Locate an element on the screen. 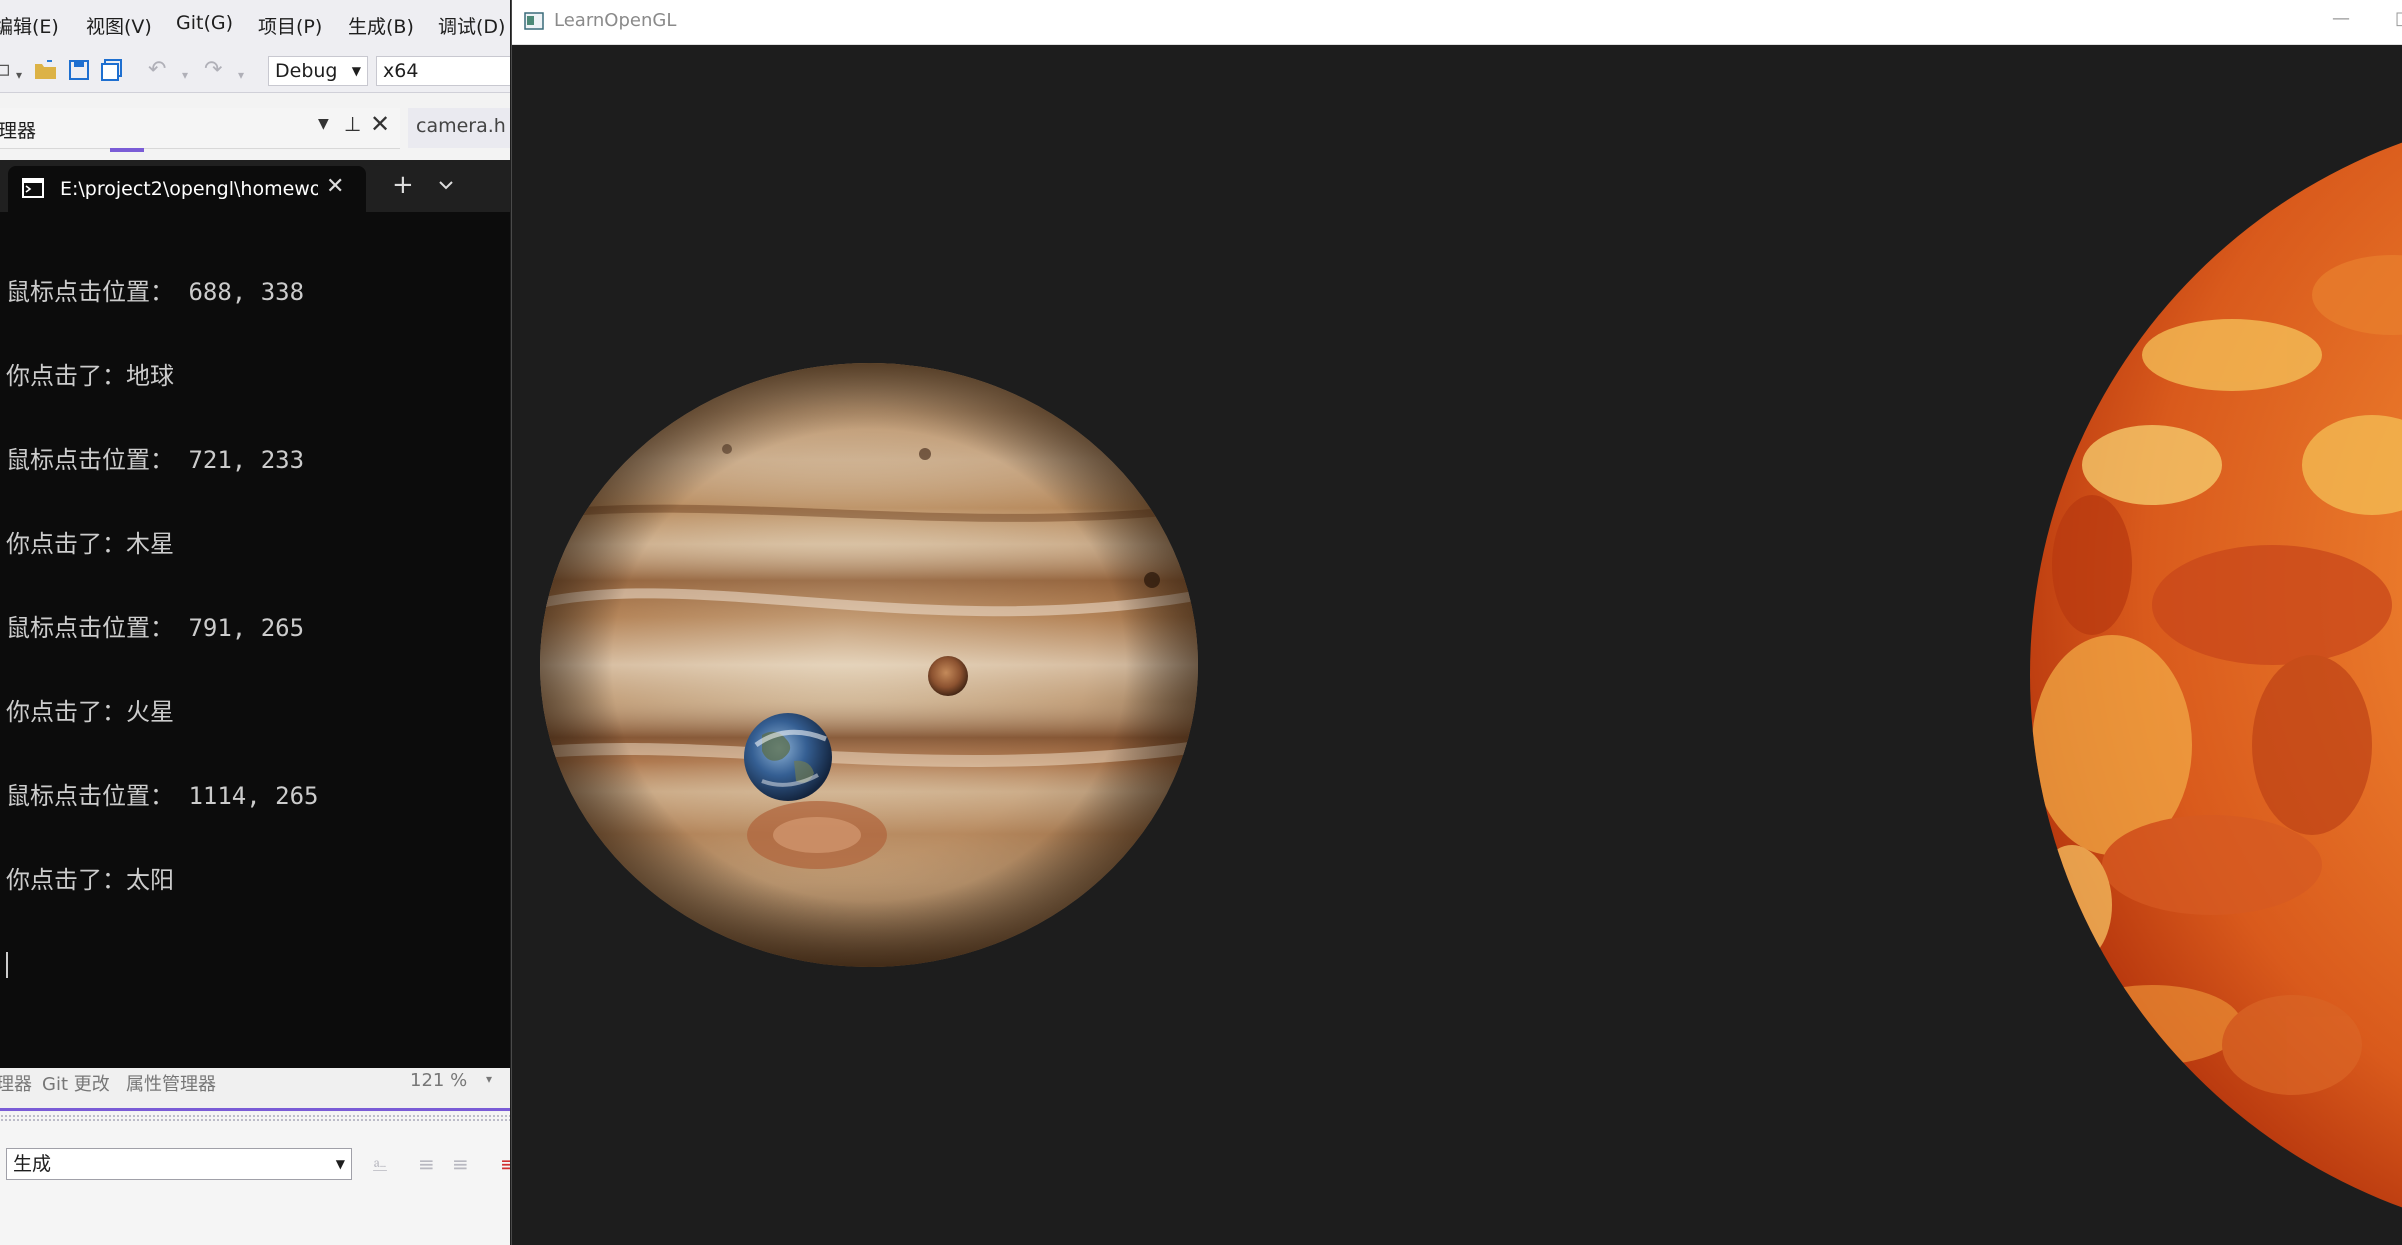  platform-select: x64 is located at coordinates (443, 71).